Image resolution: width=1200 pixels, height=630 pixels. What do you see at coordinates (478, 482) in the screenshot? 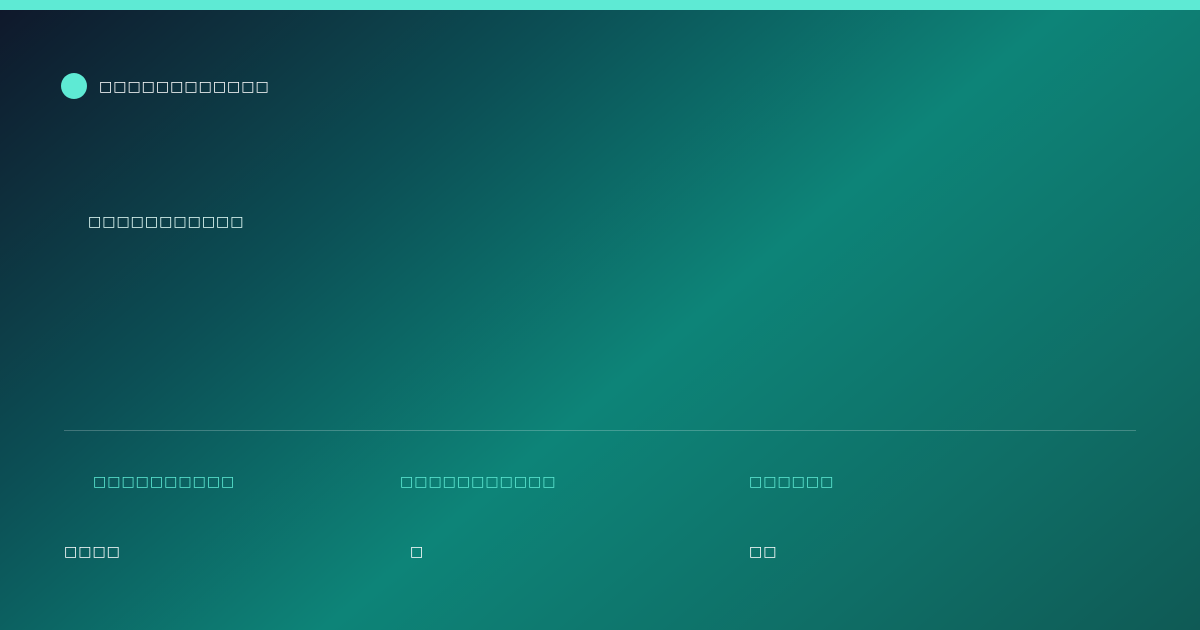
I see `stat-label-2: □□□□□□□□□□□` at bounding box center [478, 482].